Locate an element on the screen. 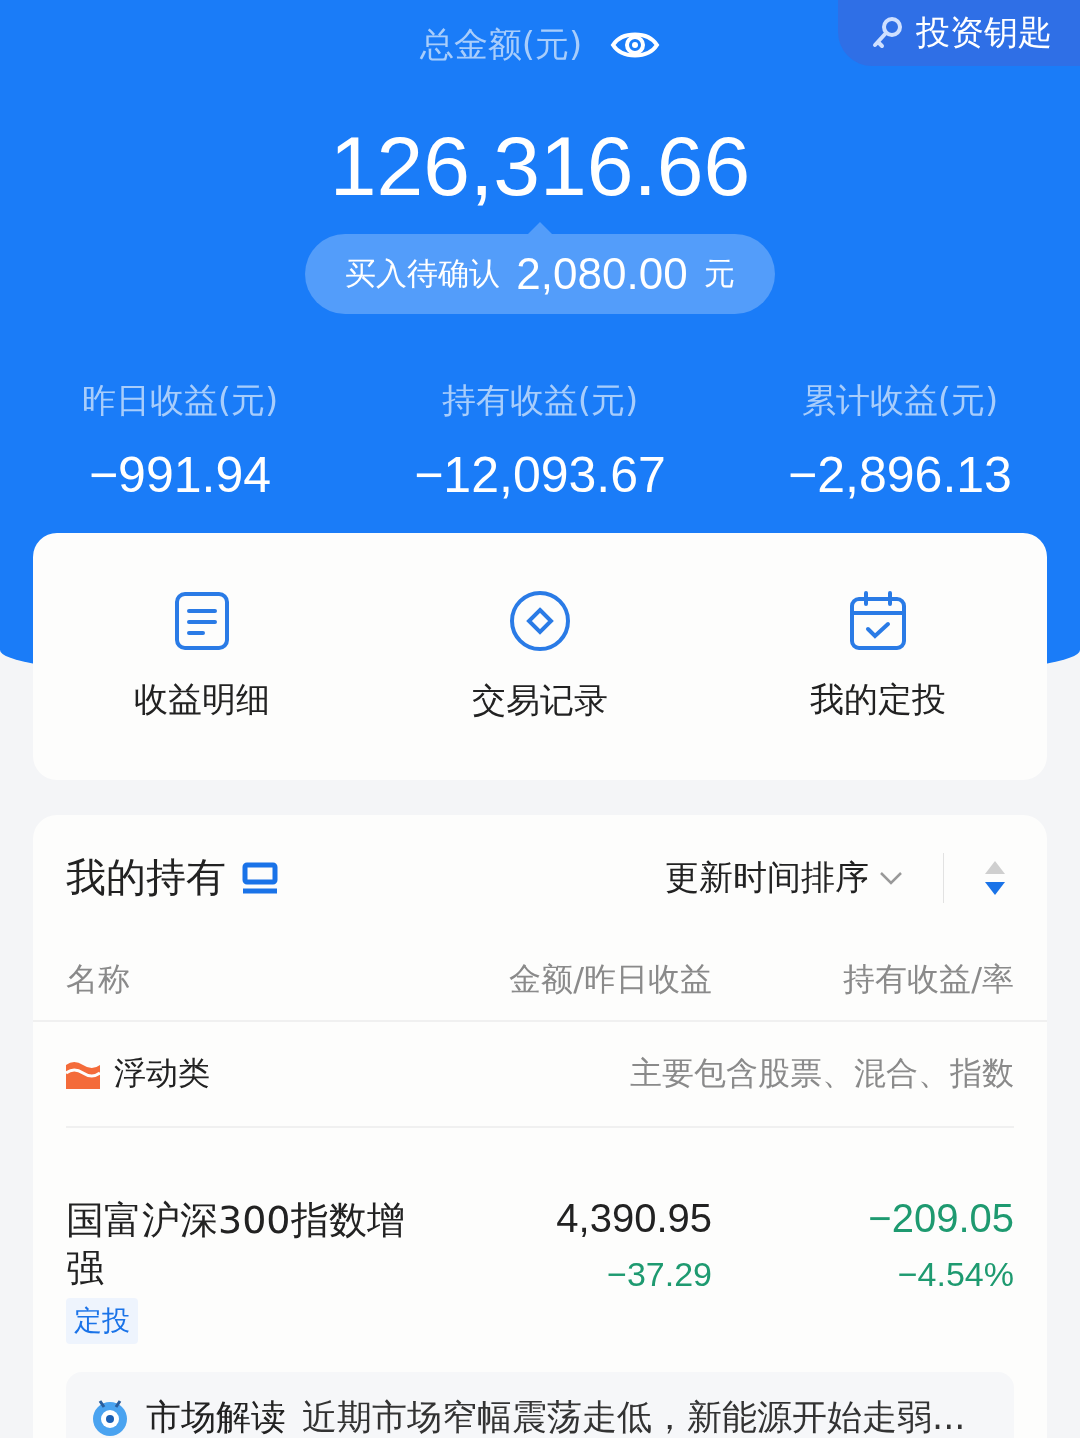  stat-value: −2,896.13 is located at coordinates (900, 475).